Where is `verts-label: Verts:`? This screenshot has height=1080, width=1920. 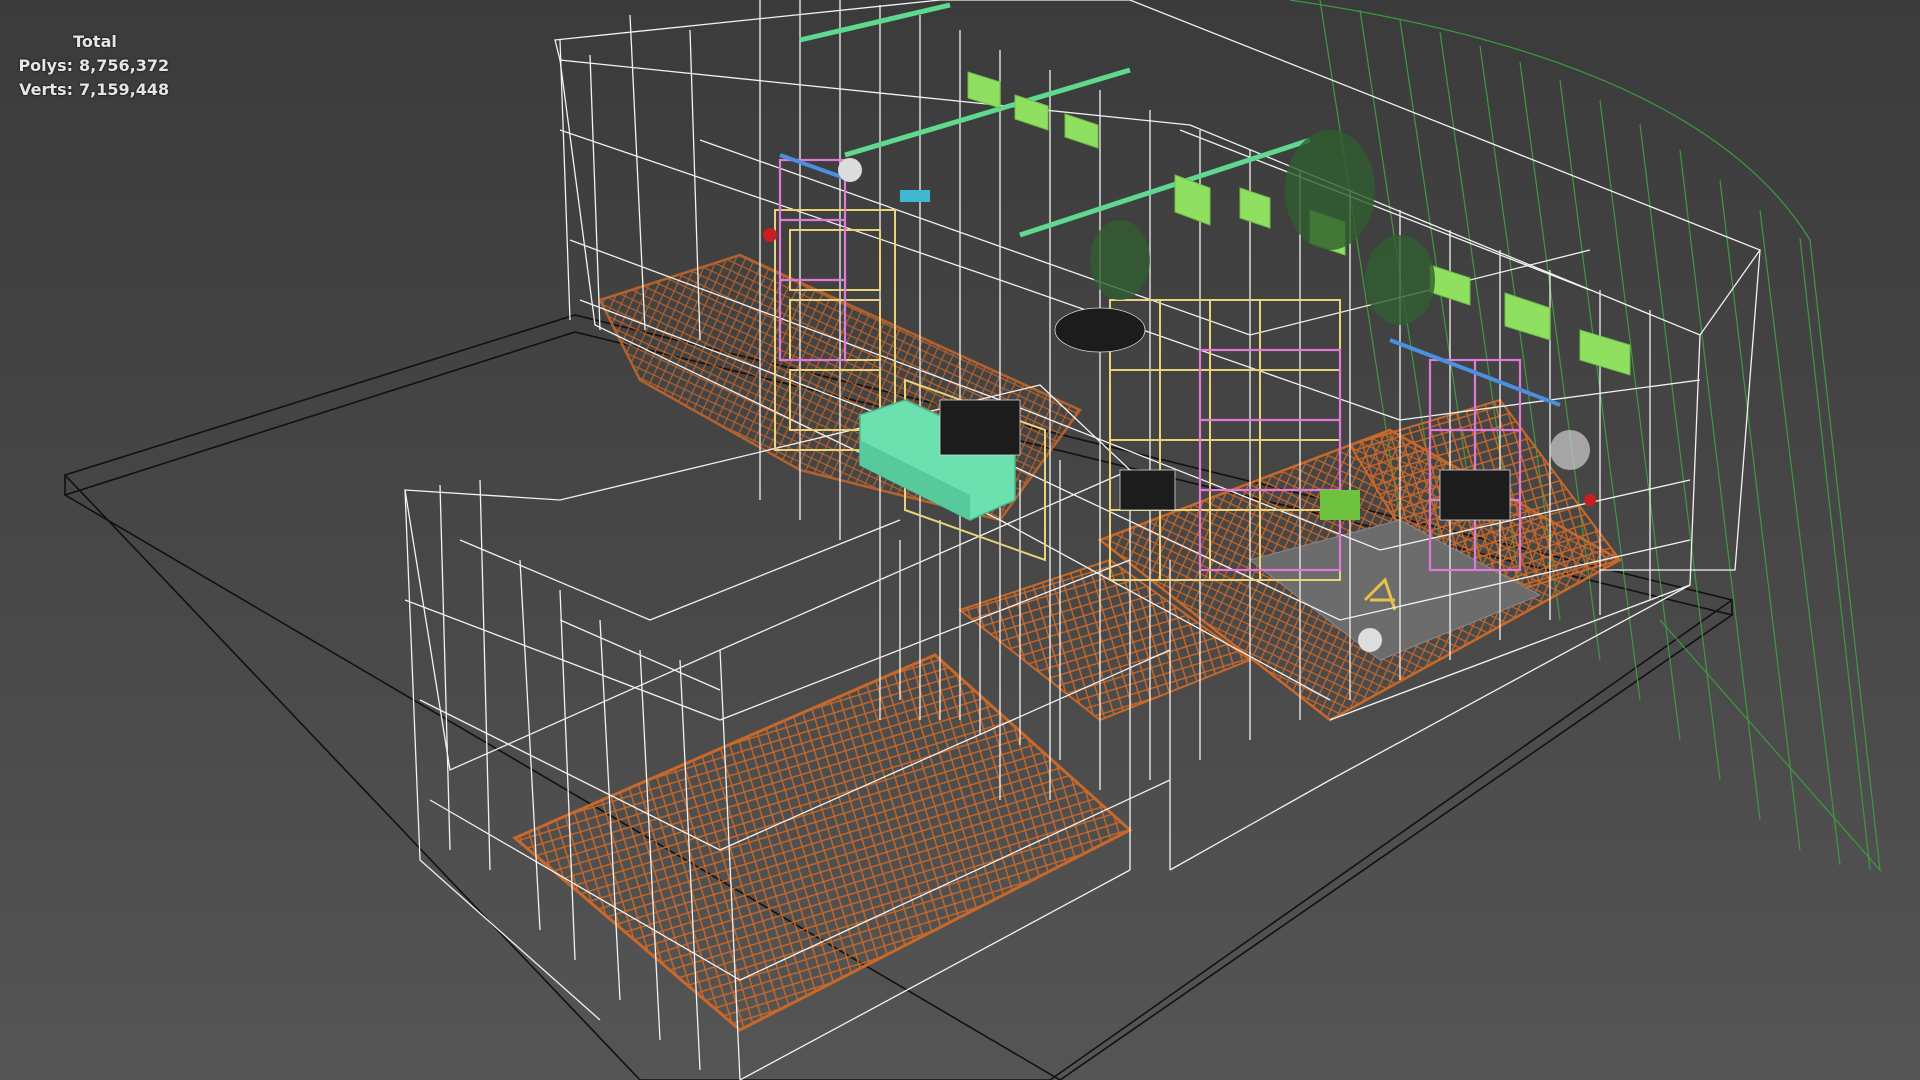
verts-label: Verts: is located at coordinates (46, 89).